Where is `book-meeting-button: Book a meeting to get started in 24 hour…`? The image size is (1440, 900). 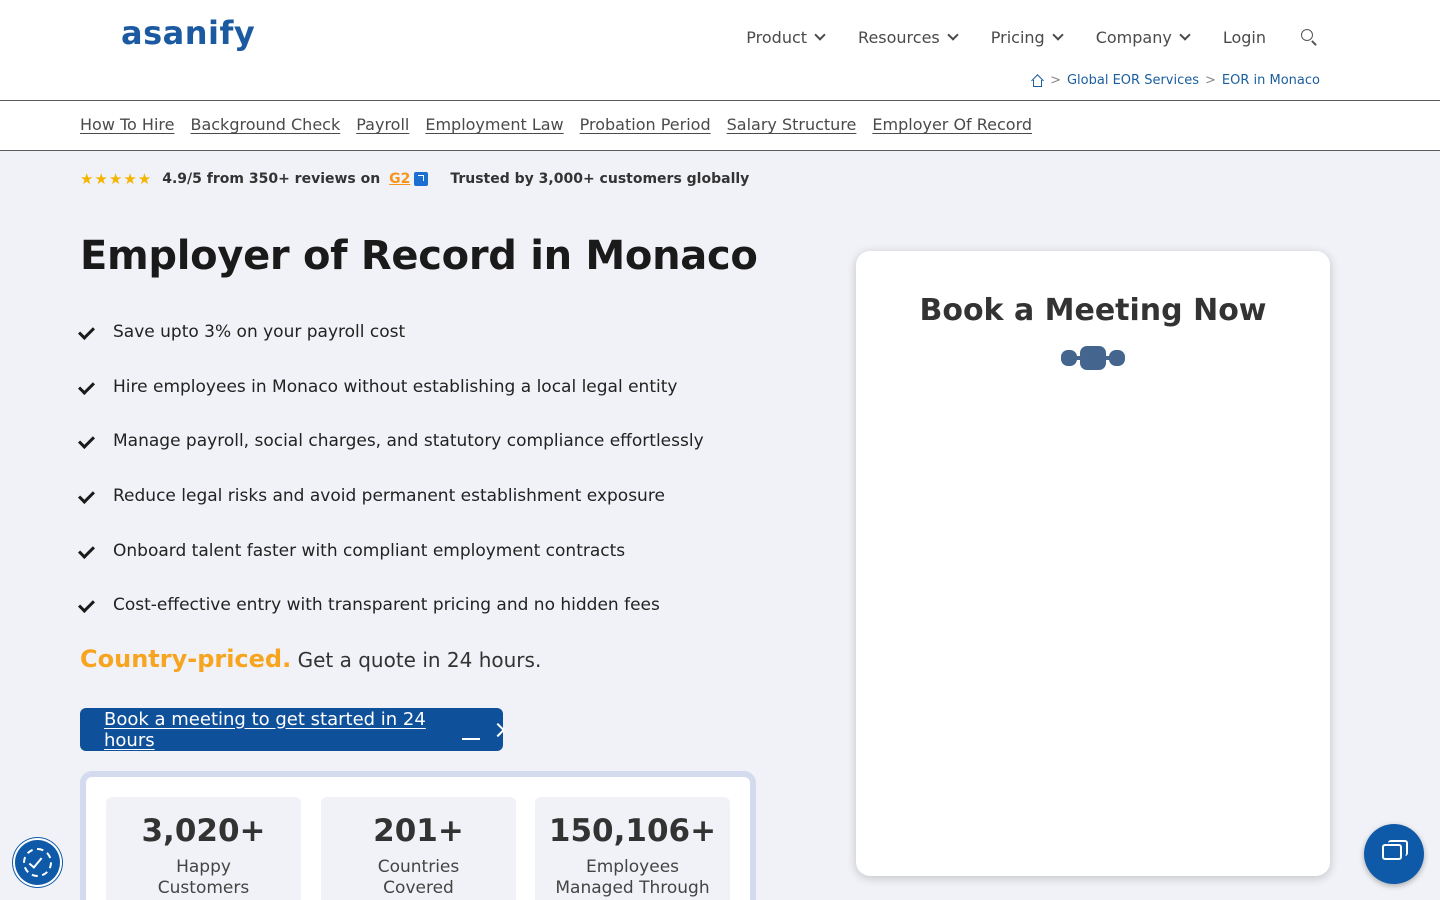 book-meeting-button: Book a meeting to get started in 24 hour… is located at coordinates (293, 729).